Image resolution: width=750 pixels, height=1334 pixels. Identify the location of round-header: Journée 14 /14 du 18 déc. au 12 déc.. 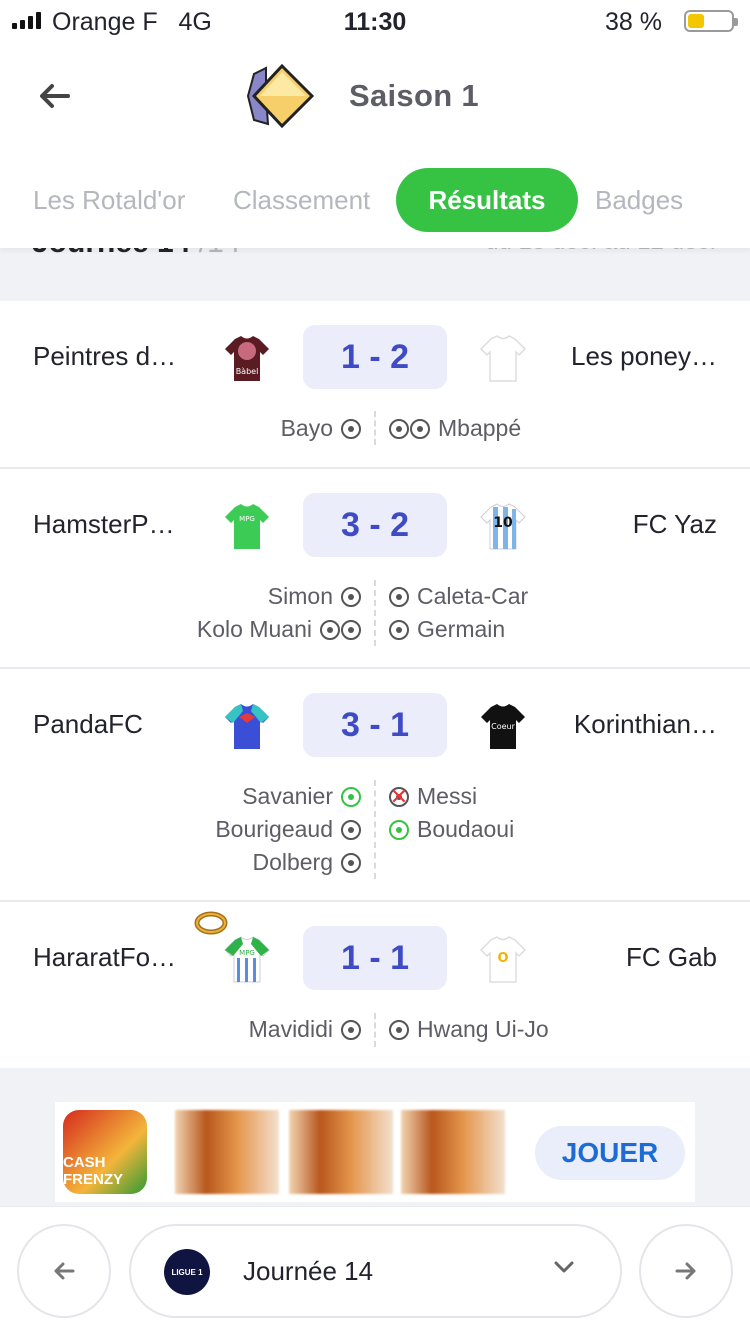
(375, 274).